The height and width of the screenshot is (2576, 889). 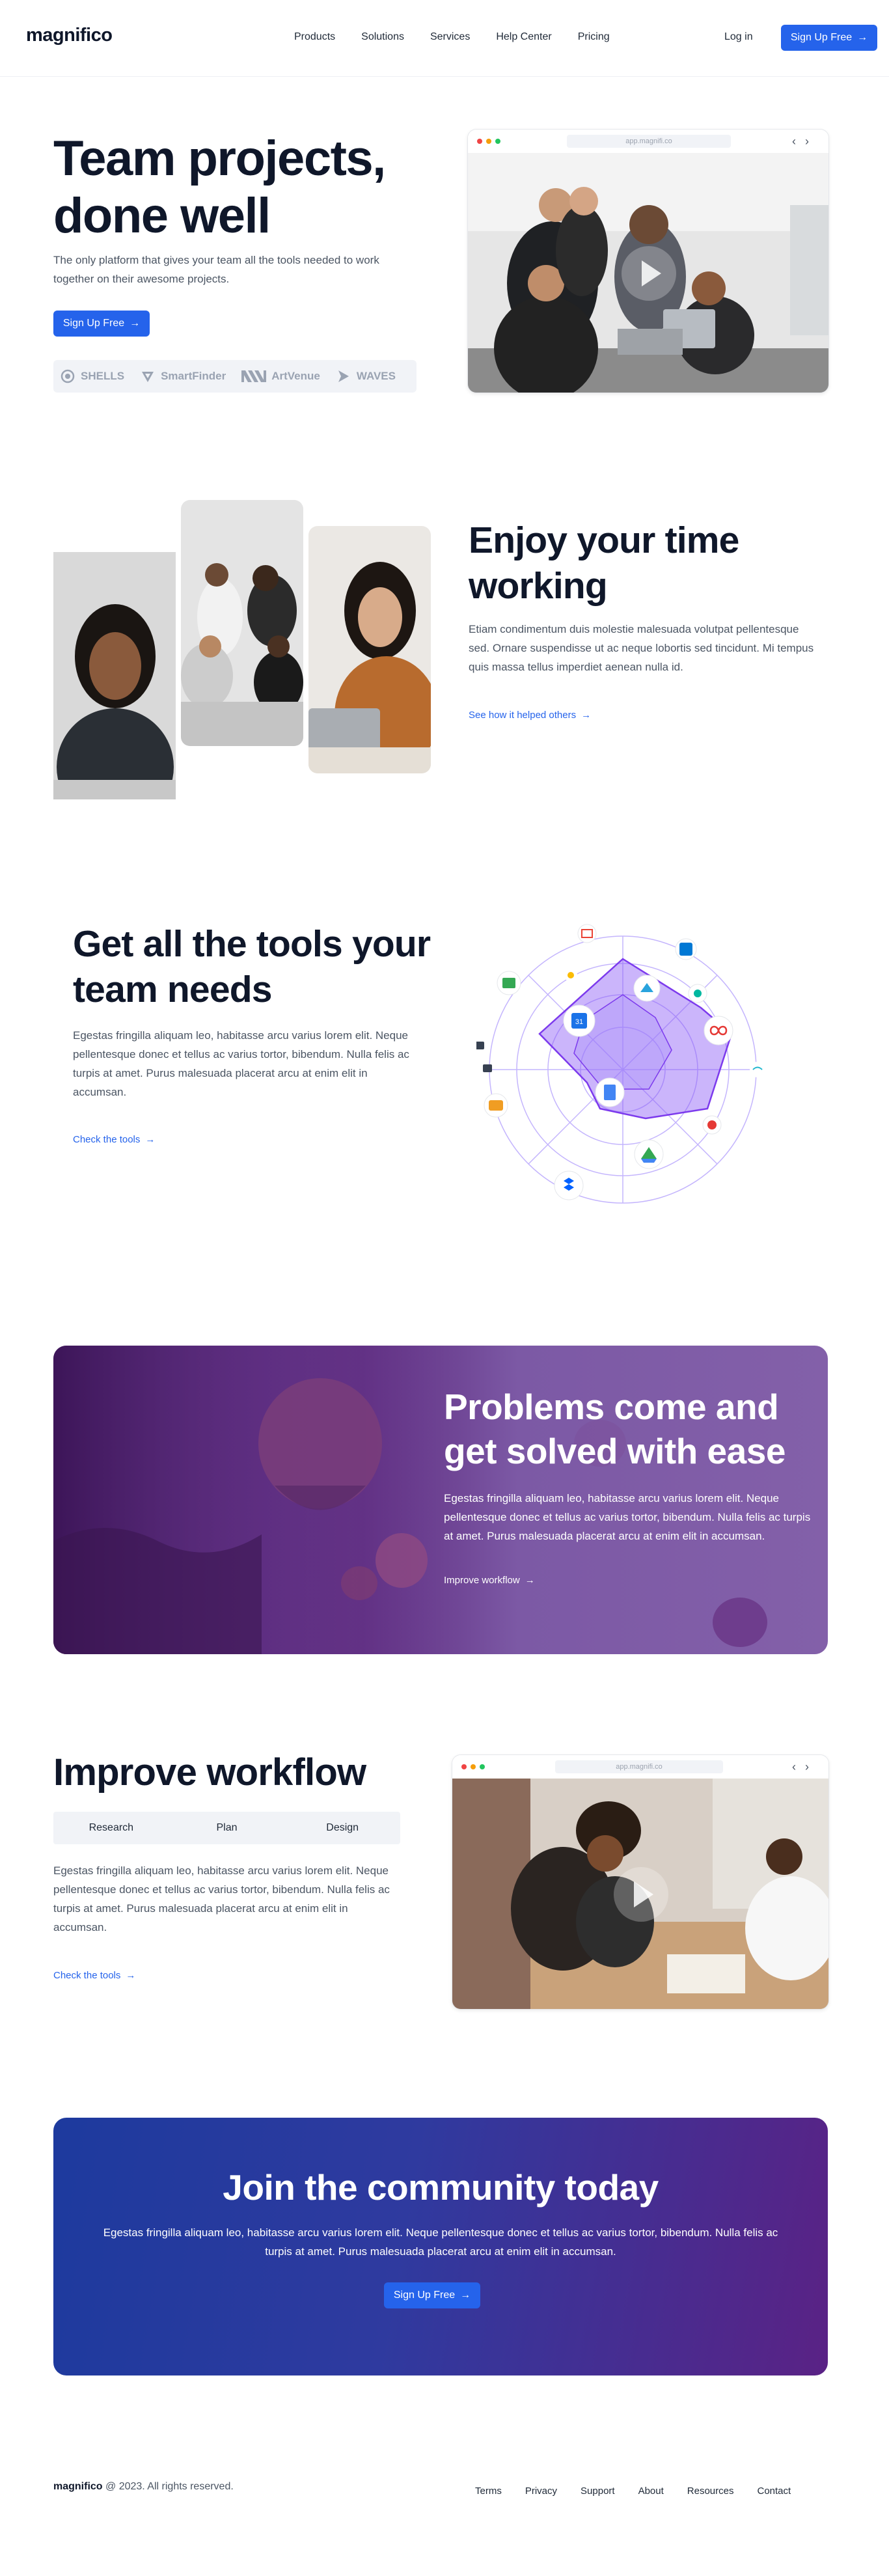 What do you see at coordinates (103, 376) in the screenshot?
I see `partner-name: SHELLS` at bounding box center [103, 376].